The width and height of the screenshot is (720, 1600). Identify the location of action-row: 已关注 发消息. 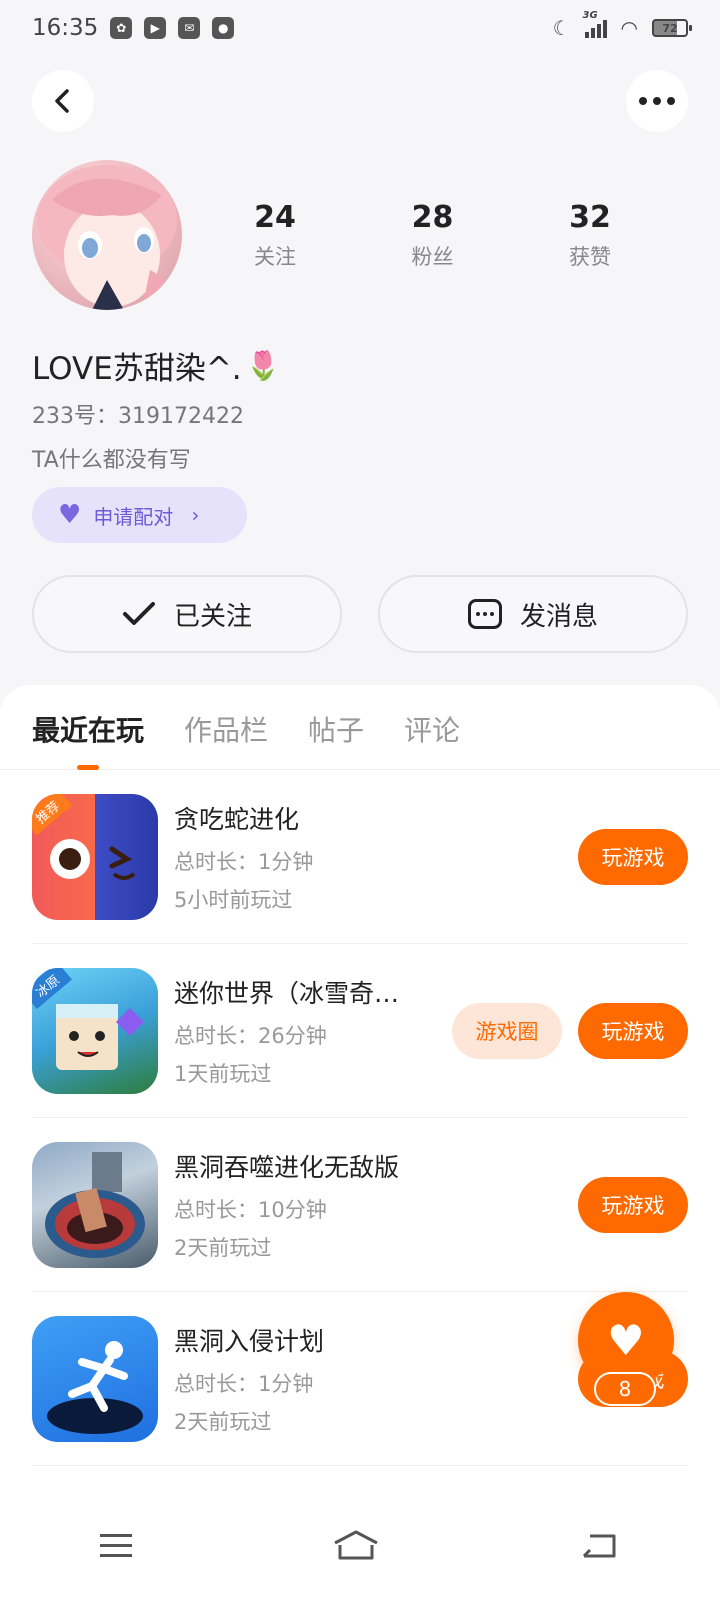
(360, 614).